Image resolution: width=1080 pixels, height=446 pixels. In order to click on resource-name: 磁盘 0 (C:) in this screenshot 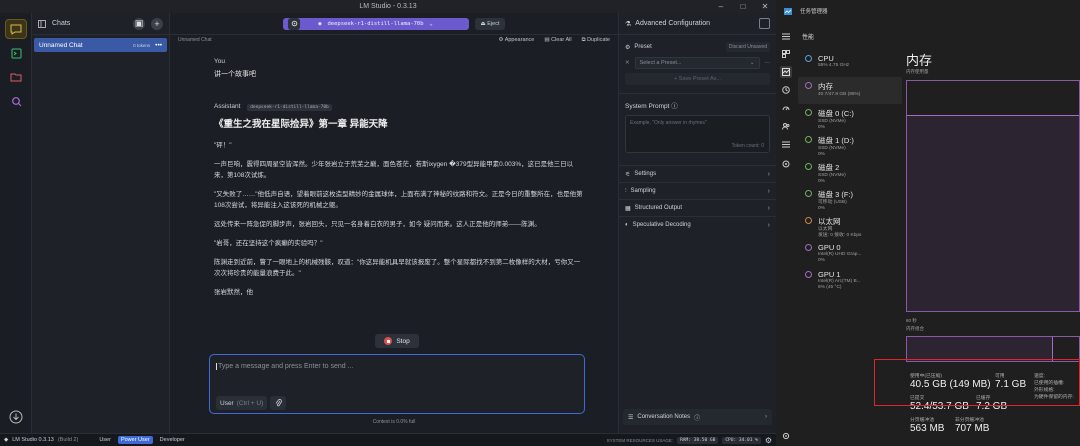, I will do `click(836, 113)`.